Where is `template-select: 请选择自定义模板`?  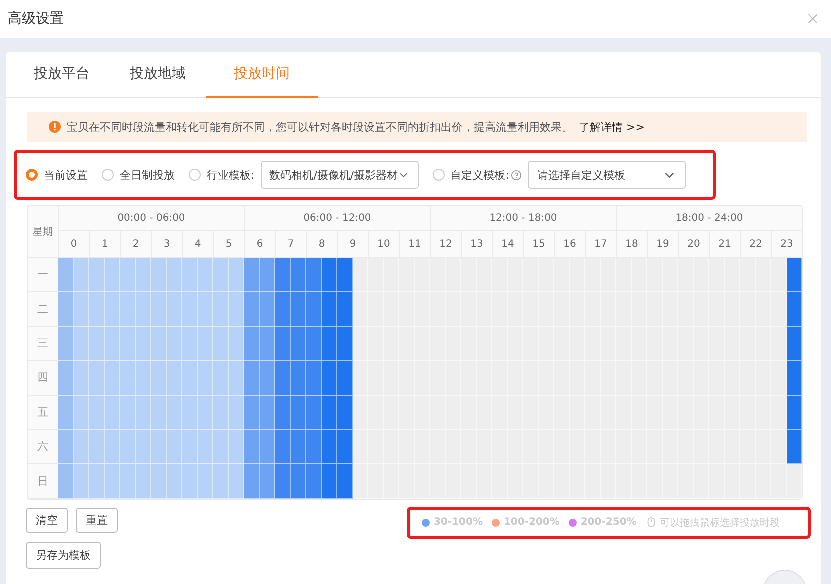
template-select: 请选择自定义模板 is located at coordinates (607, 175).